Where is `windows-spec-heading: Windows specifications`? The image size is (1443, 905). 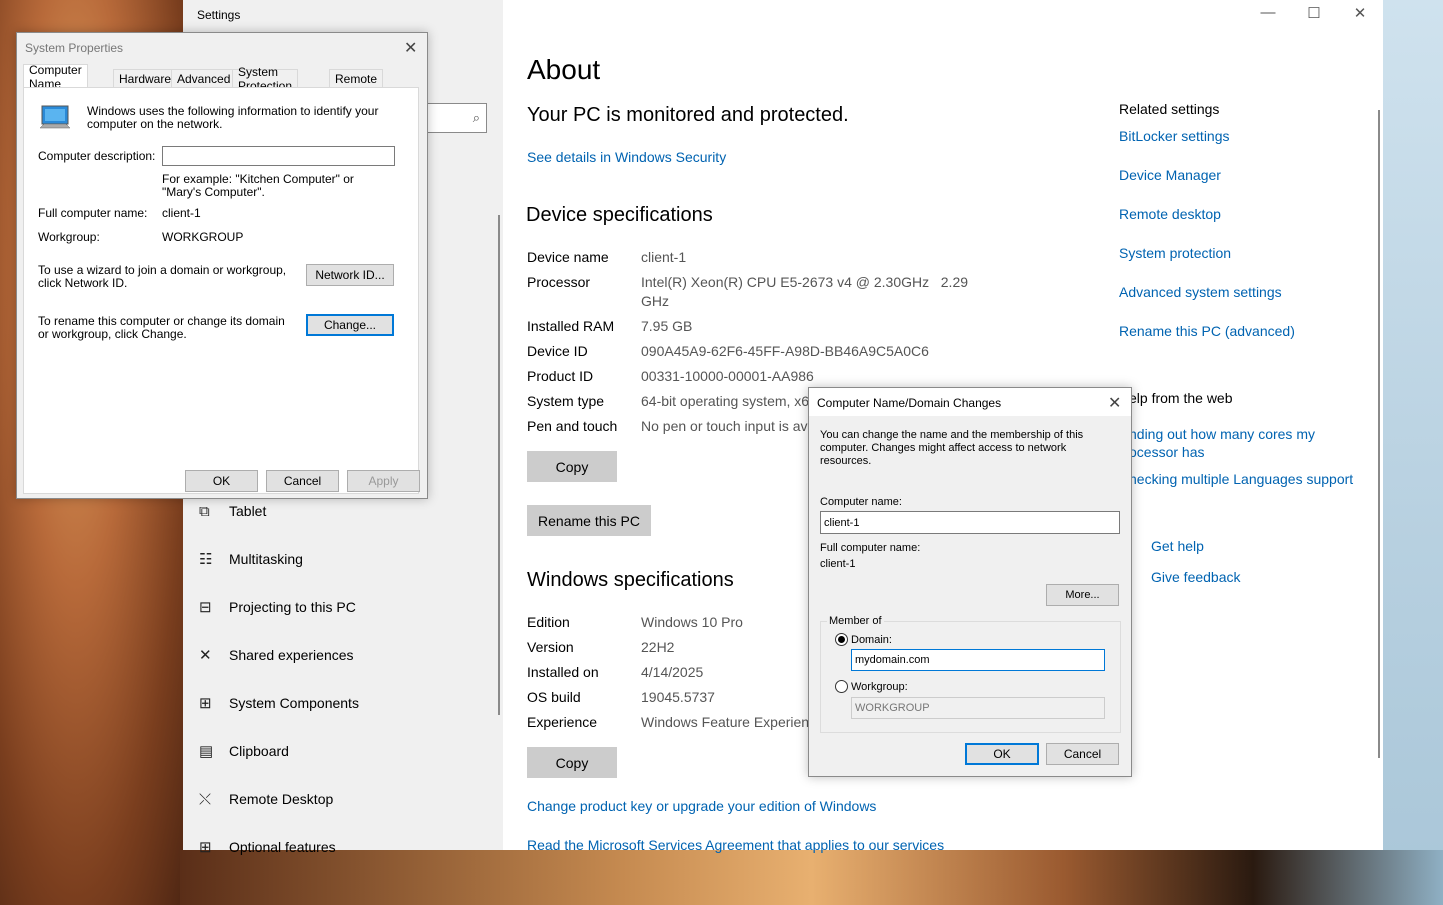 windows-spec-heading: Windows specifications is located at coordinates (630, 580).